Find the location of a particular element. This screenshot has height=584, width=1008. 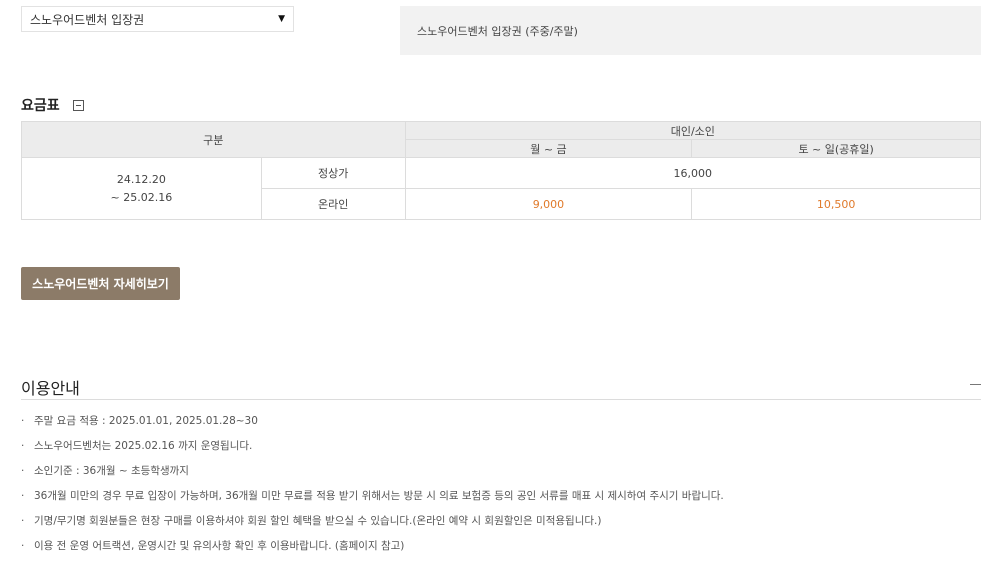

detail-button-label: 스노우어드벤처 자세히보기 is located at coordinates (100, 284).